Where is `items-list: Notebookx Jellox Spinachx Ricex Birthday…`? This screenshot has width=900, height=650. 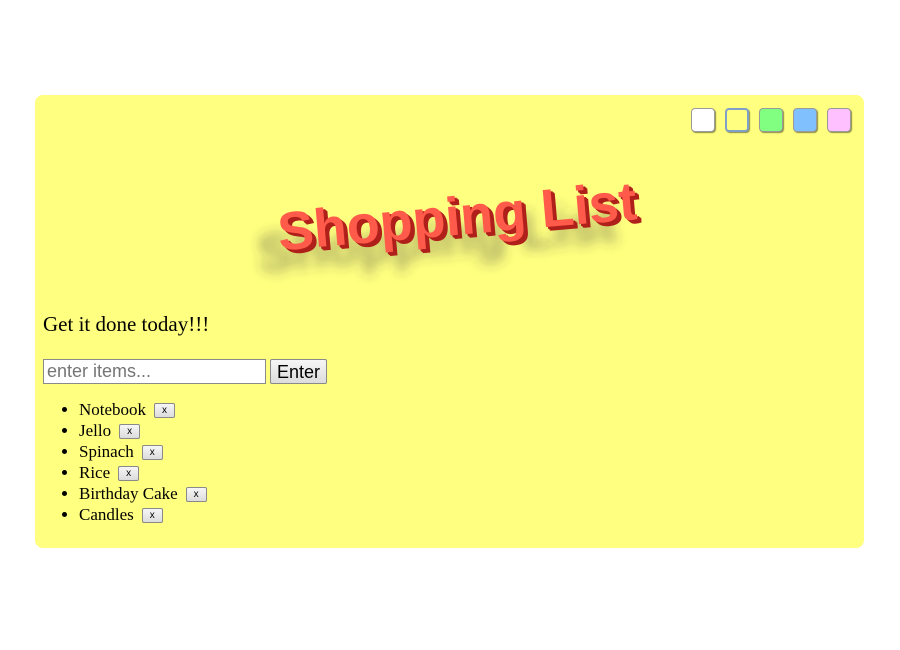 items-list: Notebookx Jellox Spinachx Ricex Birthday… is located at coordinates (125, 462).